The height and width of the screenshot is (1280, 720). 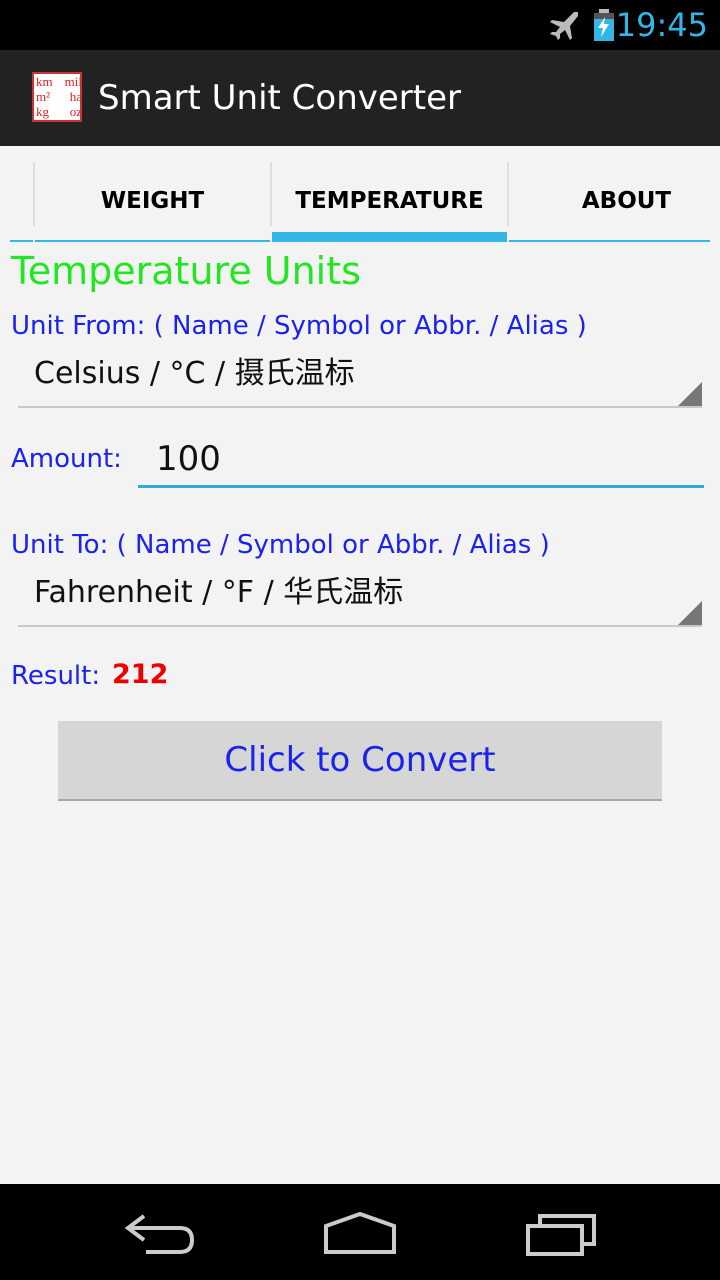 I want to click on unit-to-value: Fahrenheit / °F / 华氏温标, so click(x=219, y=592).